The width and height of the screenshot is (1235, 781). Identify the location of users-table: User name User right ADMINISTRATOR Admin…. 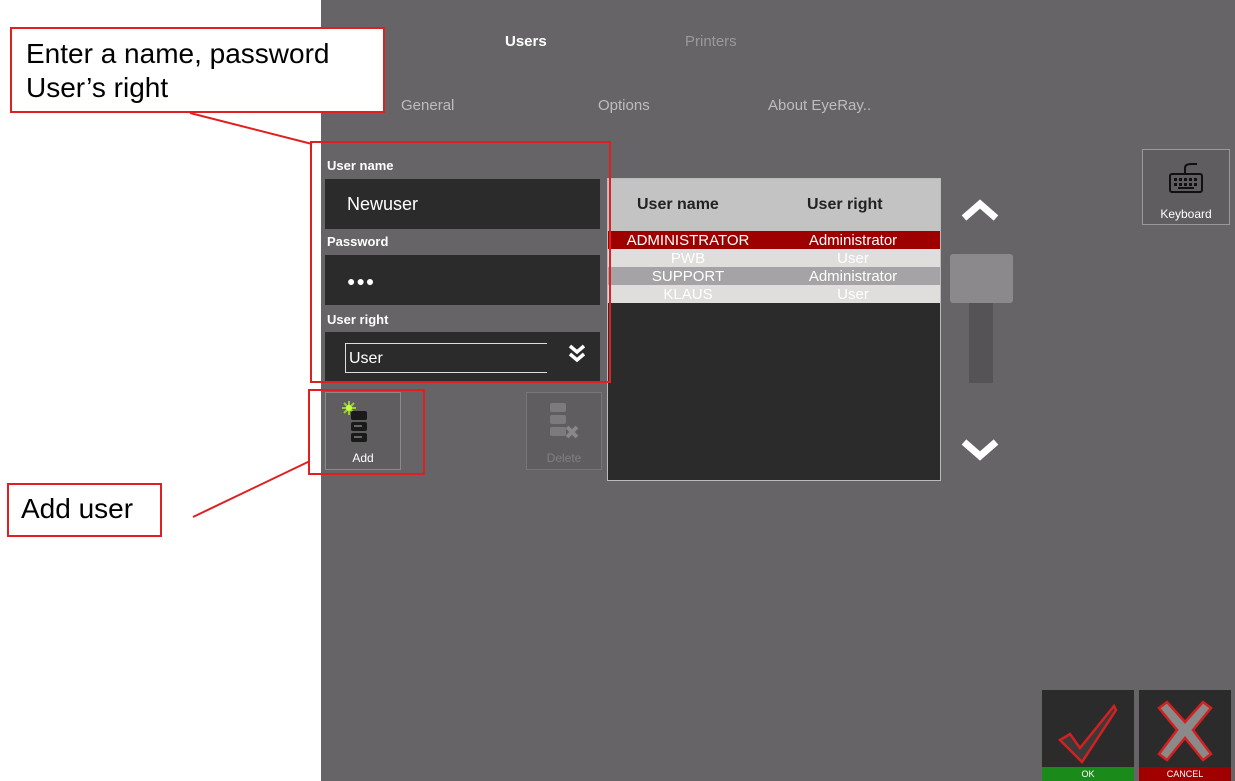
(774, 329).